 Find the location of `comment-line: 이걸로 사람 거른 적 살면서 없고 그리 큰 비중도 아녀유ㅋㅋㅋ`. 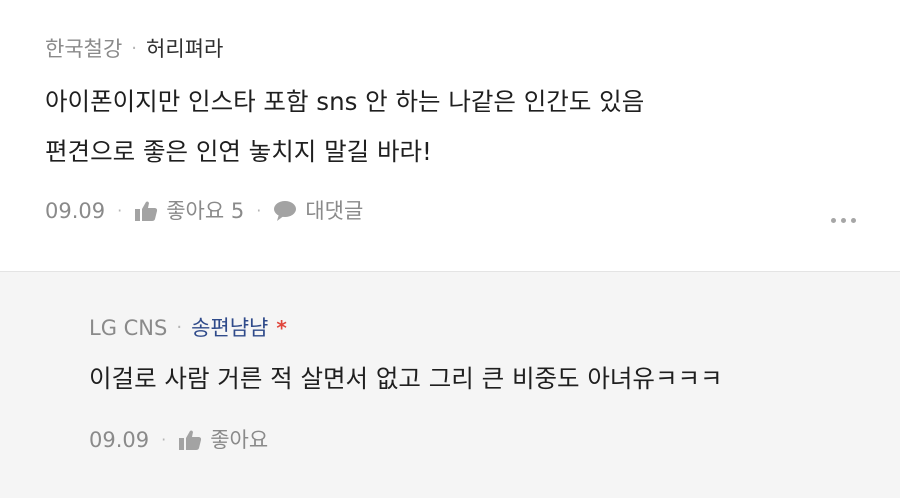

comment-line: 이걸로 사람 거른 적 살면서 없고 그리 큰 비중도 아녀유ㅋㅋㅋ is located at coordinates (406, 378).